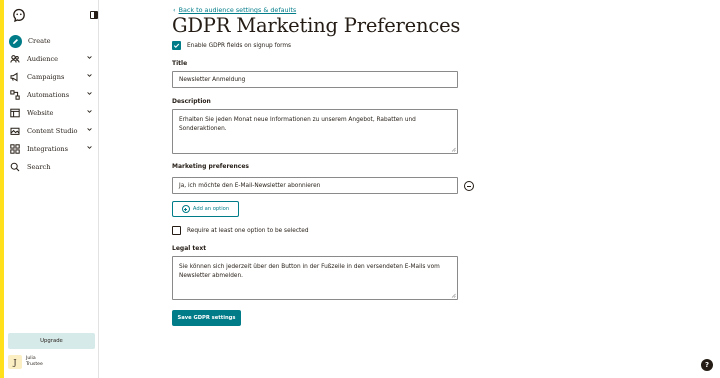 The image size is (720, 378). I want to click on sidebar-item-label: Website, so click(40, 113).